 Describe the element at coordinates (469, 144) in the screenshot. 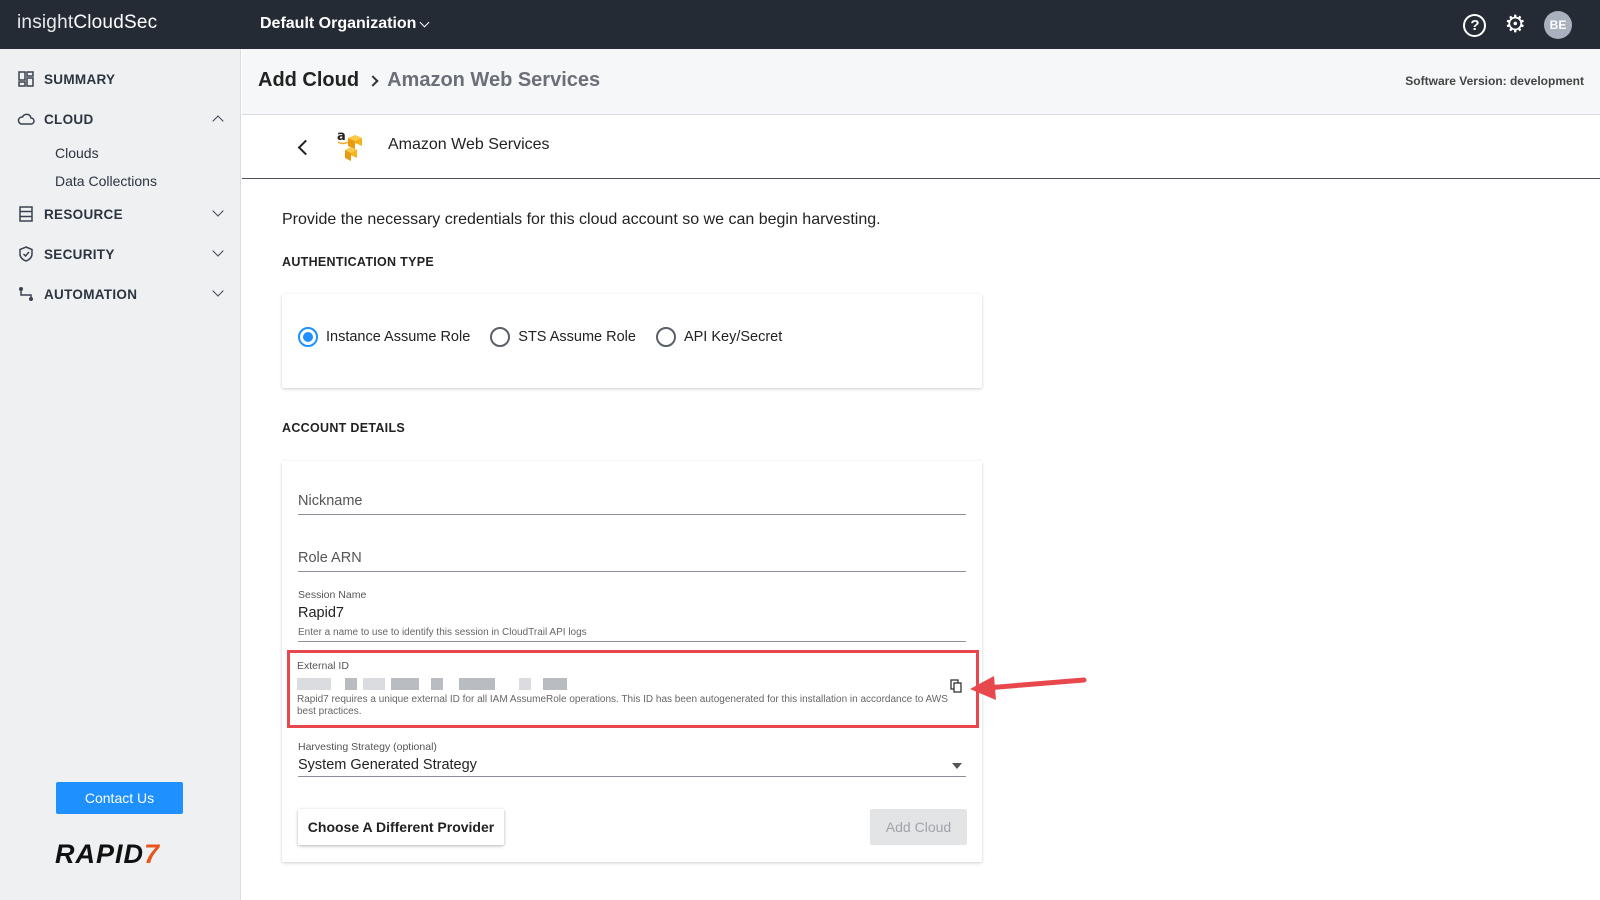

I see `provider-name: Amazon Web Services` at that location.